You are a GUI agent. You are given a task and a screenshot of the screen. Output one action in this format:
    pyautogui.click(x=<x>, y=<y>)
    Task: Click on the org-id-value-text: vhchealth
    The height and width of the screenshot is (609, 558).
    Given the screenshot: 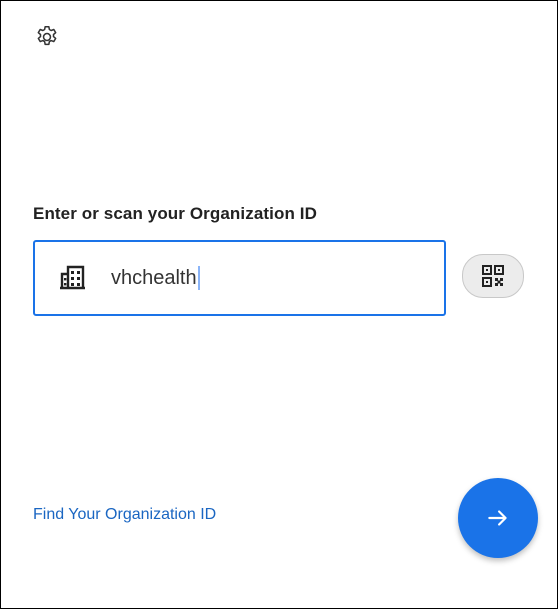 What is the action you would take?
    pyautogui.click(x=154, y=277)
    